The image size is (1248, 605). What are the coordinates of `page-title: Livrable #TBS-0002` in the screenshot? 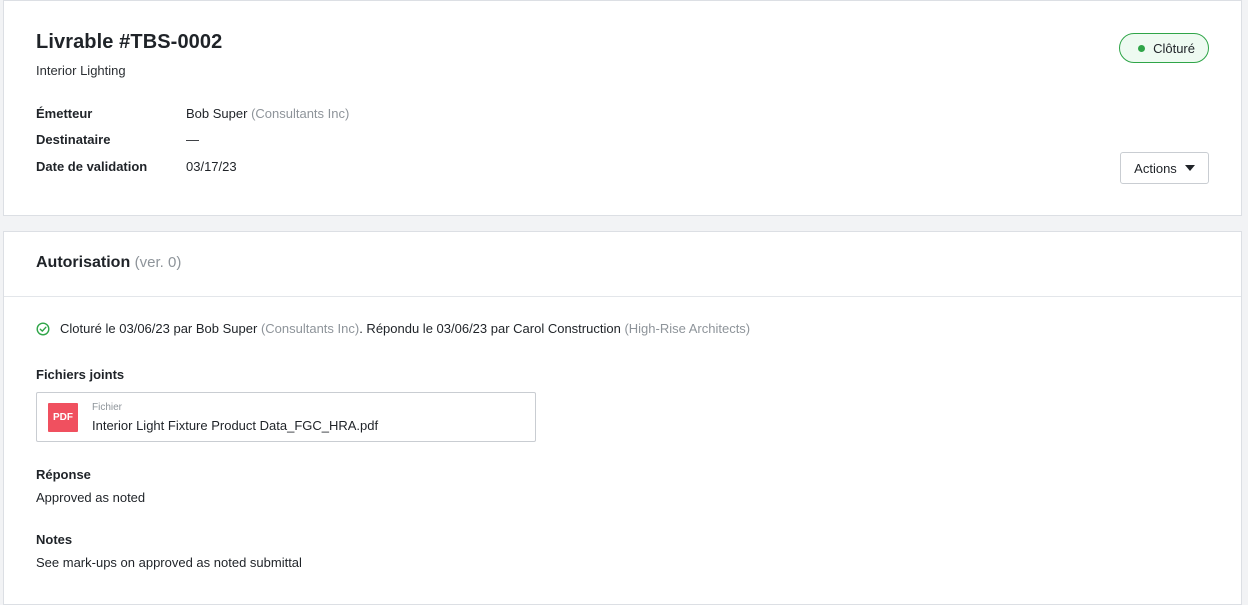 It's located at (129, 42).